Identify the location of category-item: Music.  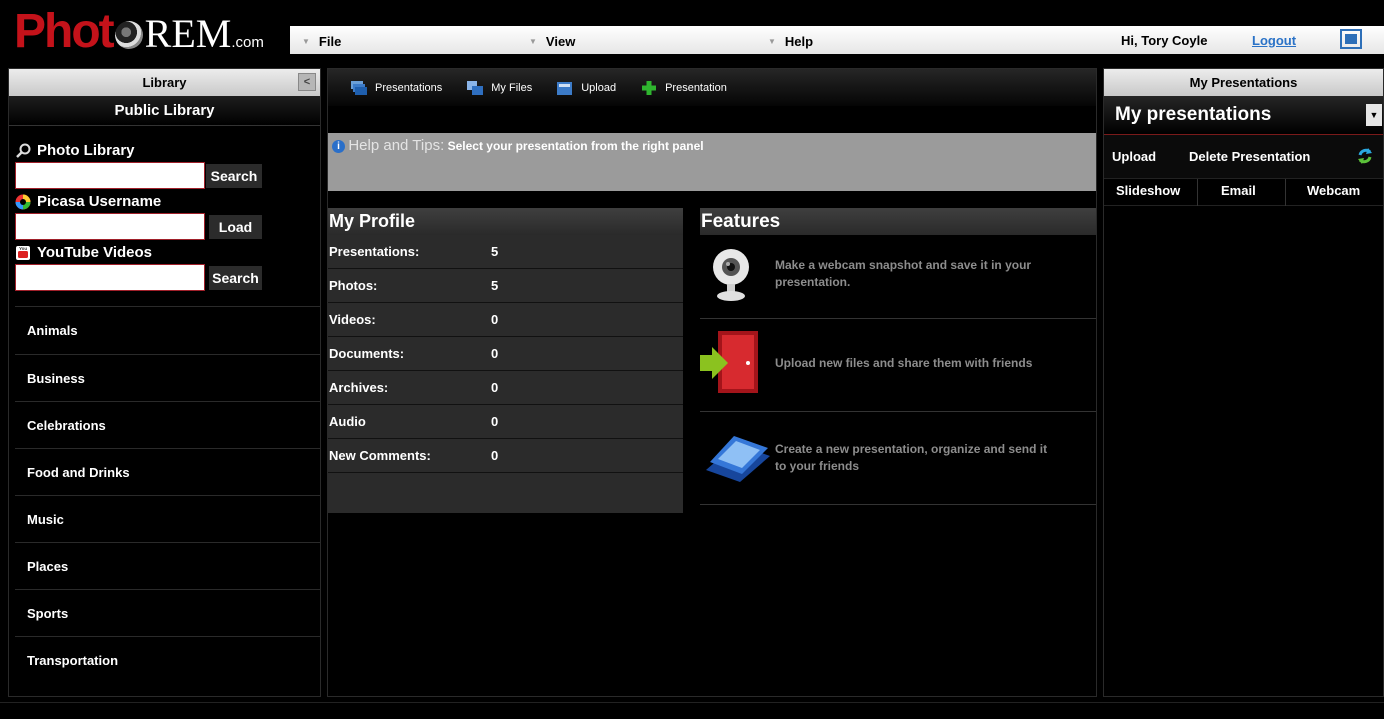
(168, 518).